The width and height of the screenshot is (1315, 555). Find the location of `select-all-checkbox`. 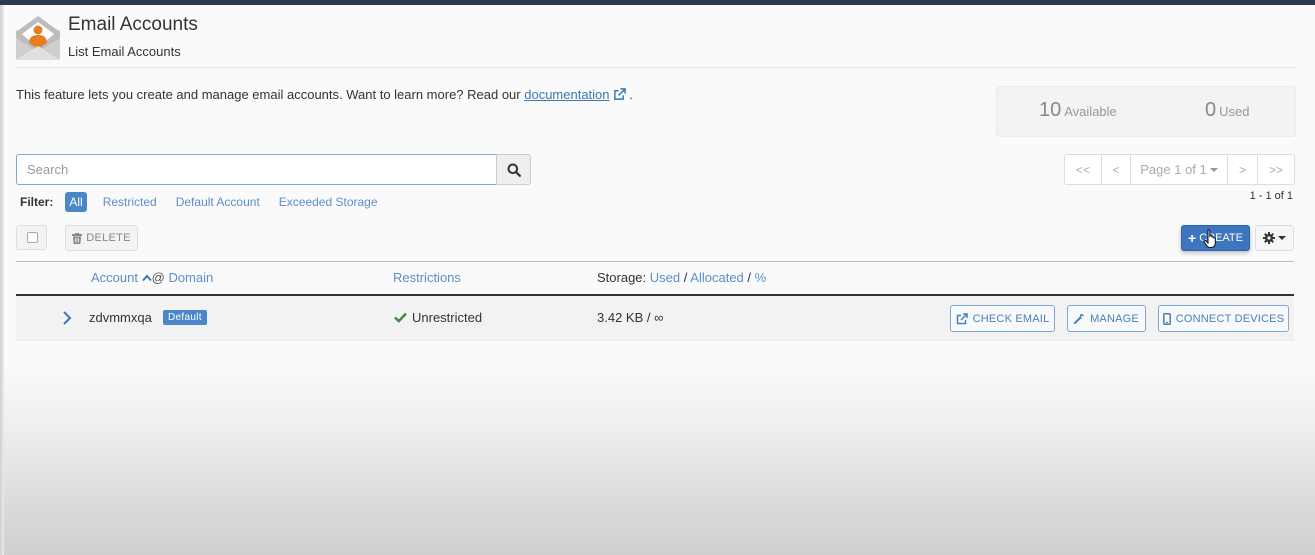

select-all-checkbox is located at coordinates (31, 237).